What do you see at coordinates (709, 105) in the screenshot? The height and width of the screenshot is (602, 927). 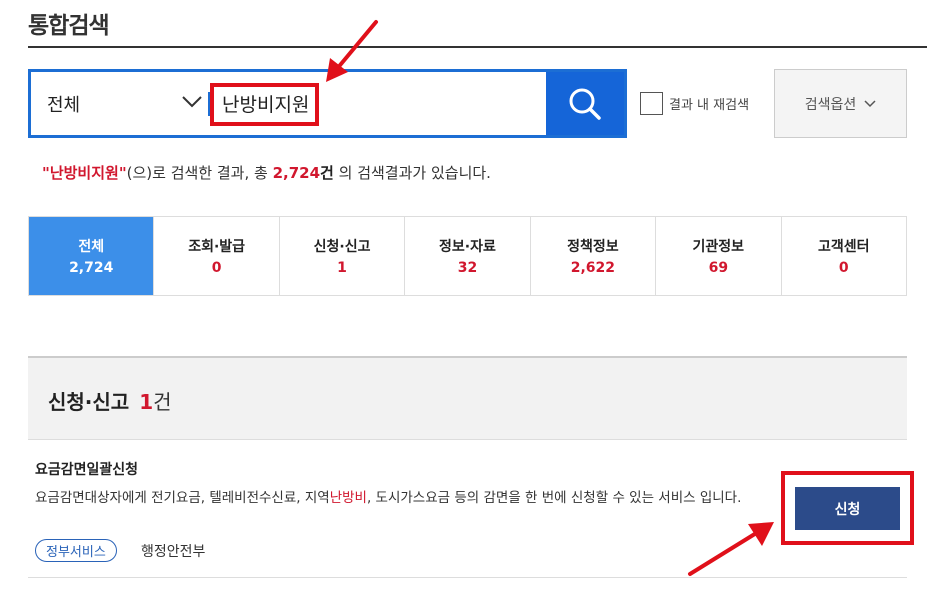 I see `result-in-search-label: 결과 내 재검색` at bounding box center [709, 105].